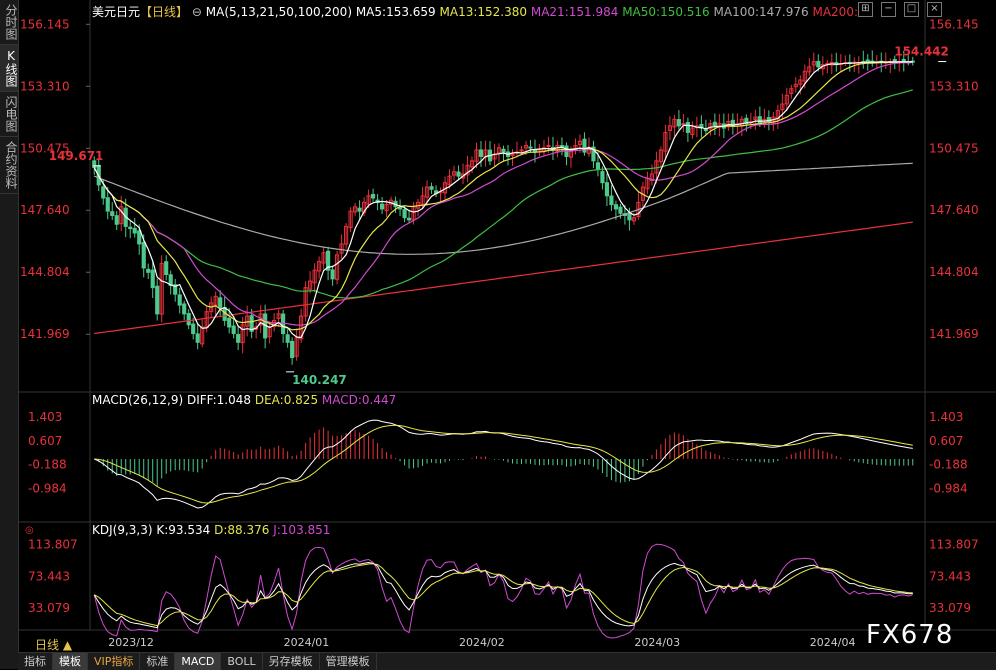 The width and height of the screenshot is (996, 670). I want to click on macd-value: MACD:0.447, so click(359, 400).